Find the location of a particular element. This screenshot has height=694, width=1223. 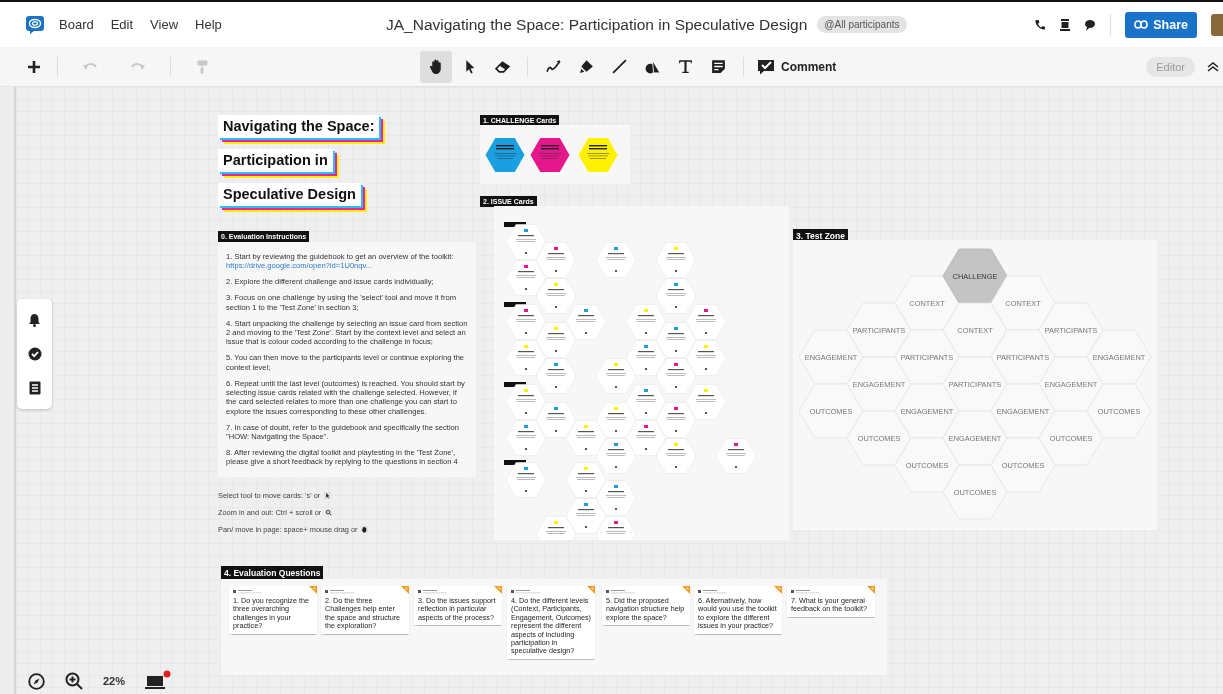

zoom-in-icon is located at coordinates (74, 681).